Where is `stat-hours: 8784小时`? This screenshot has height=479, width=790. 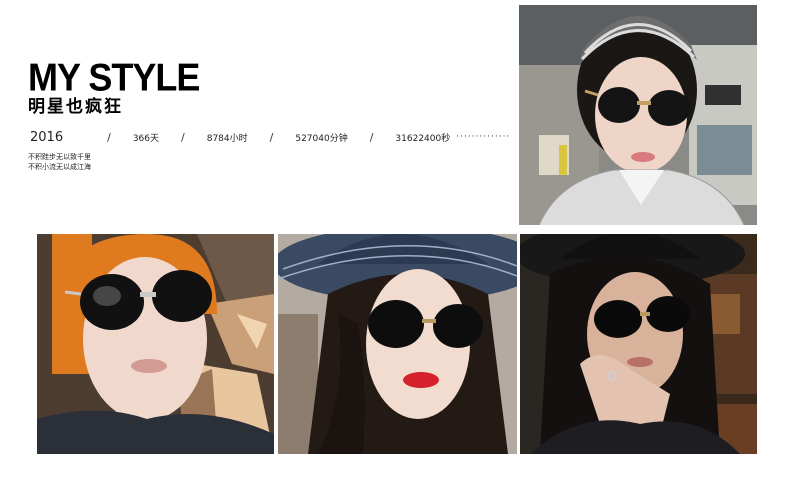 stat-hours: 8784小时 is located at coordinates (227, 138).